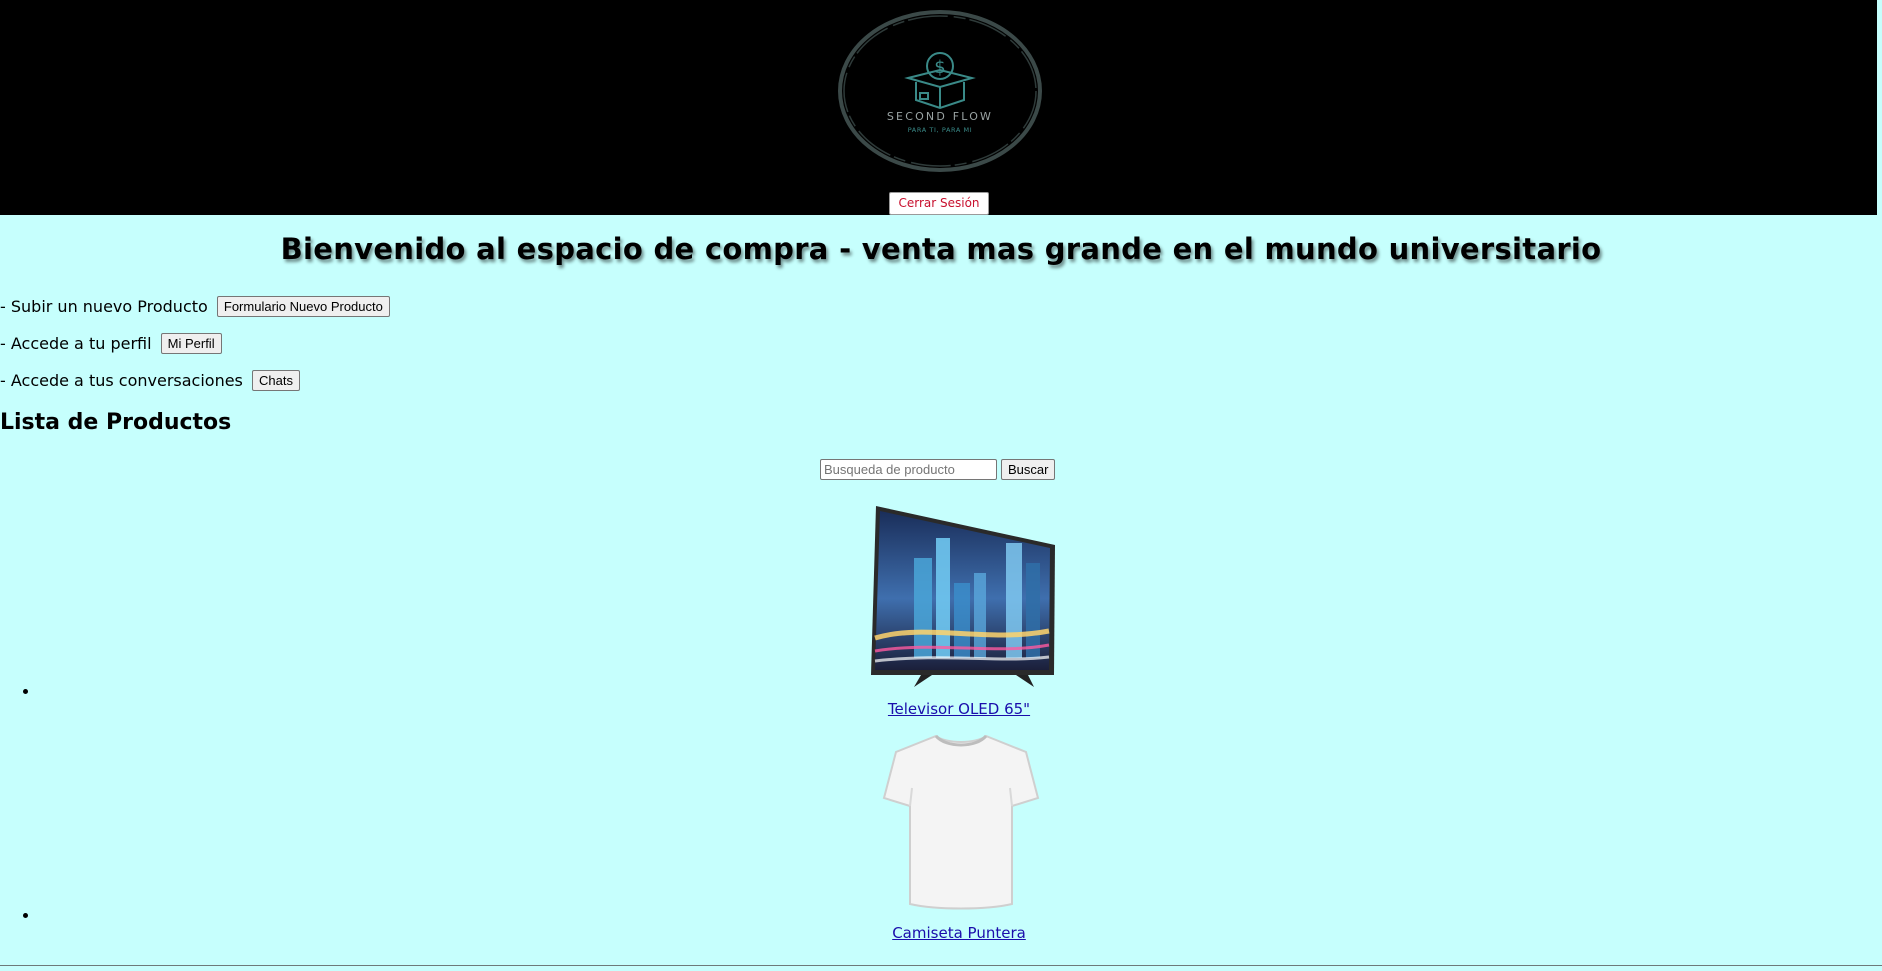  What do you see at coordinates (959, 709) in the screenshot?
I see `product-link-television: Televisor OLED 65"` at bounding box center [959, 709].